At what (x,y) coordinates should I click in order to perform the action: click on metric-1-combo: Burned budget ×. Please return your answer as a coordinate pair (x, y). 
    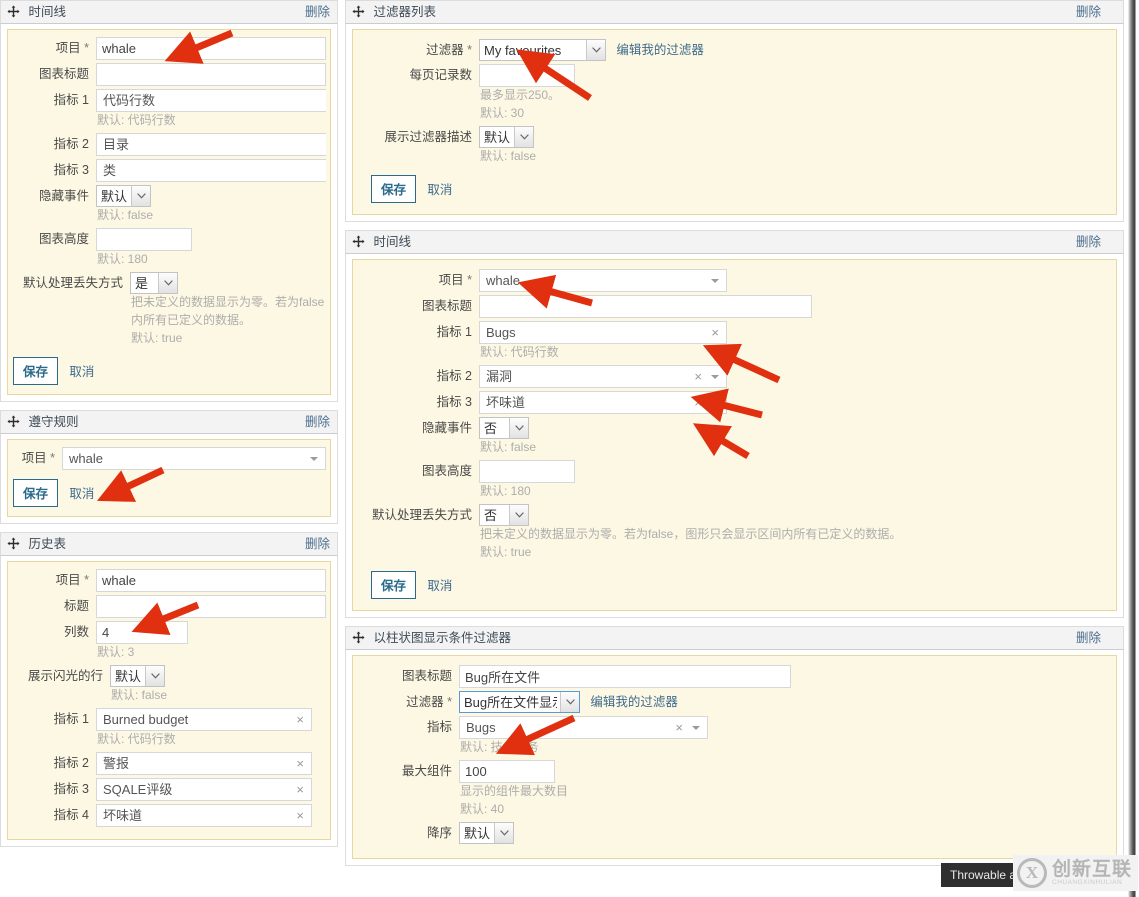
    Looking at the image, I should click on (204, 719).